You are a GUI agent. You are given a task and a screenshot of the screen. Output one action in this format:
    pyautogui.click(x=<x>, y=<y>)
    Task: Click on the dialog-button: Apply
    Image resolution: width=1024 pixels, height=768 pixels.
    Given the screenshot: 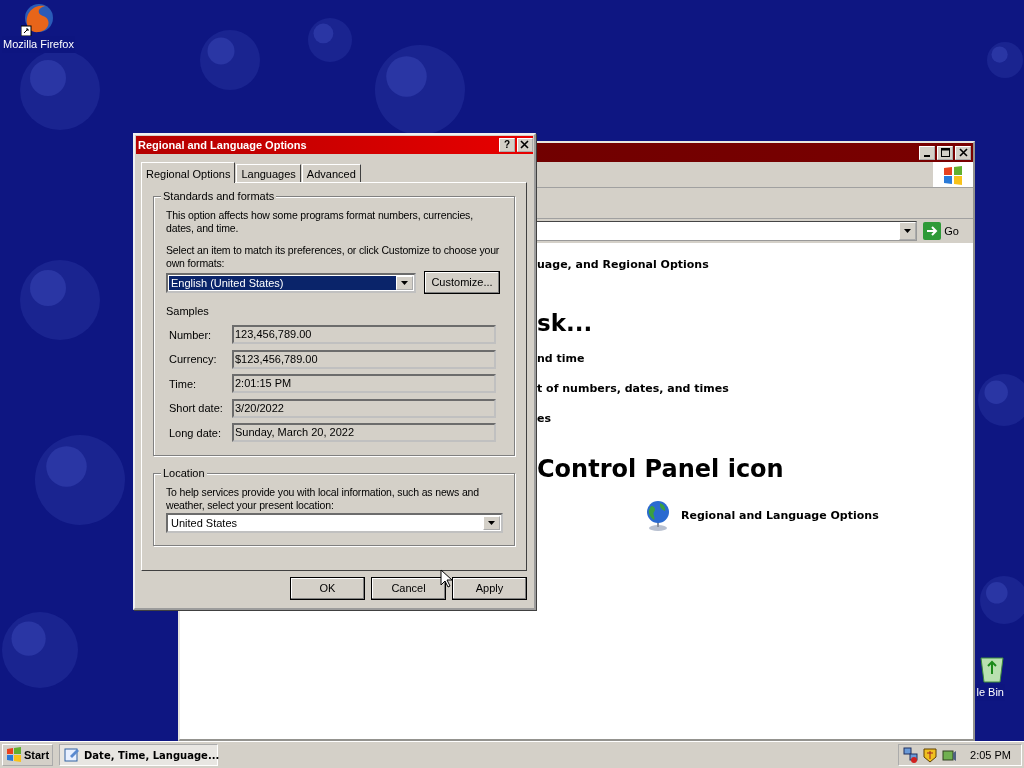 What is the action you would take?
    pyautogui.click(x=489, y=588)
    